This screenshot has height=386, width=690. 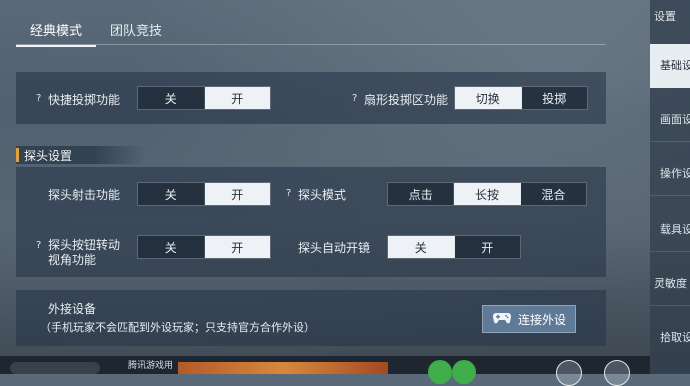 I want to click on peek-section-header: 探头设置, so click(x=81, y=155).